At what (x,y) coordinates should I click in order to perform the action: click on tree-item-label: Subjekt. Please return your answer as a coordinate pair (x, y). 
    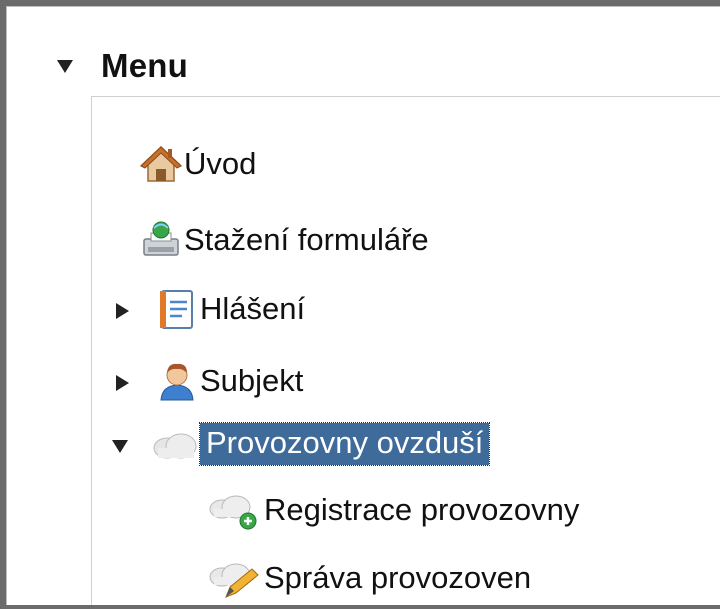
    Looking at the image, I should click on (252, 380).